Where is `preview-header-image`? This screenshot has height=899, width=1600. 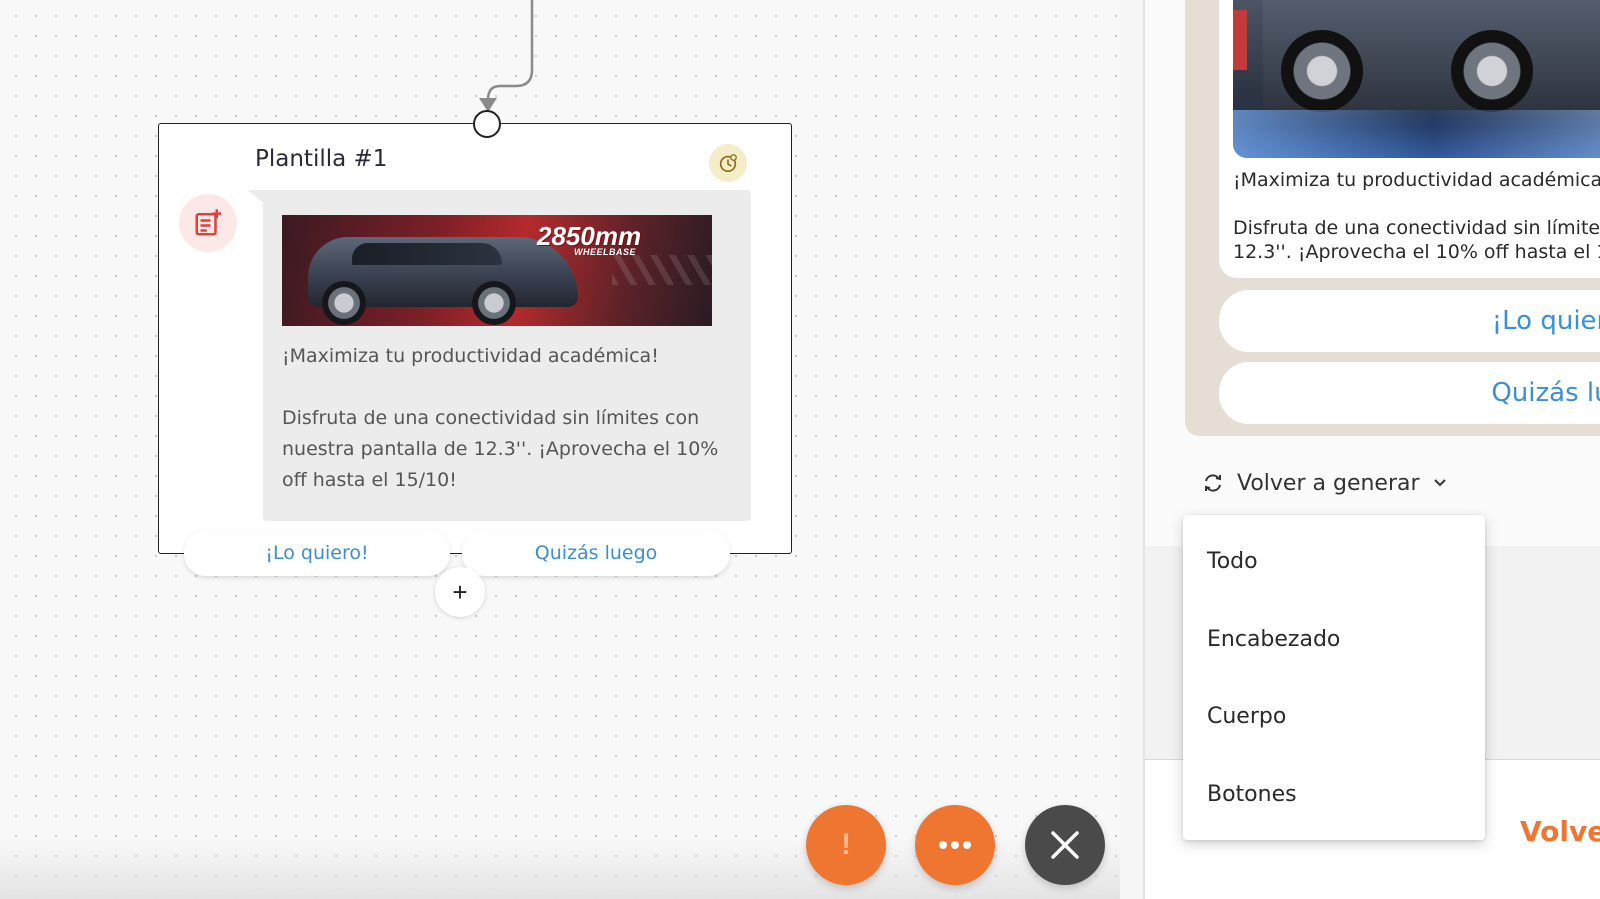 preview-header-image is located at coordinates (1416, 79).